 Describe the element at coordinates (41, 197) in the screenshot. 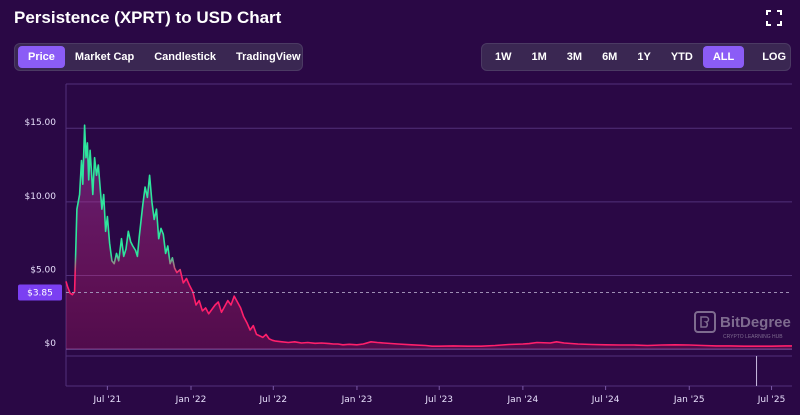

I see `y-tick-label: $10.00` at that location.